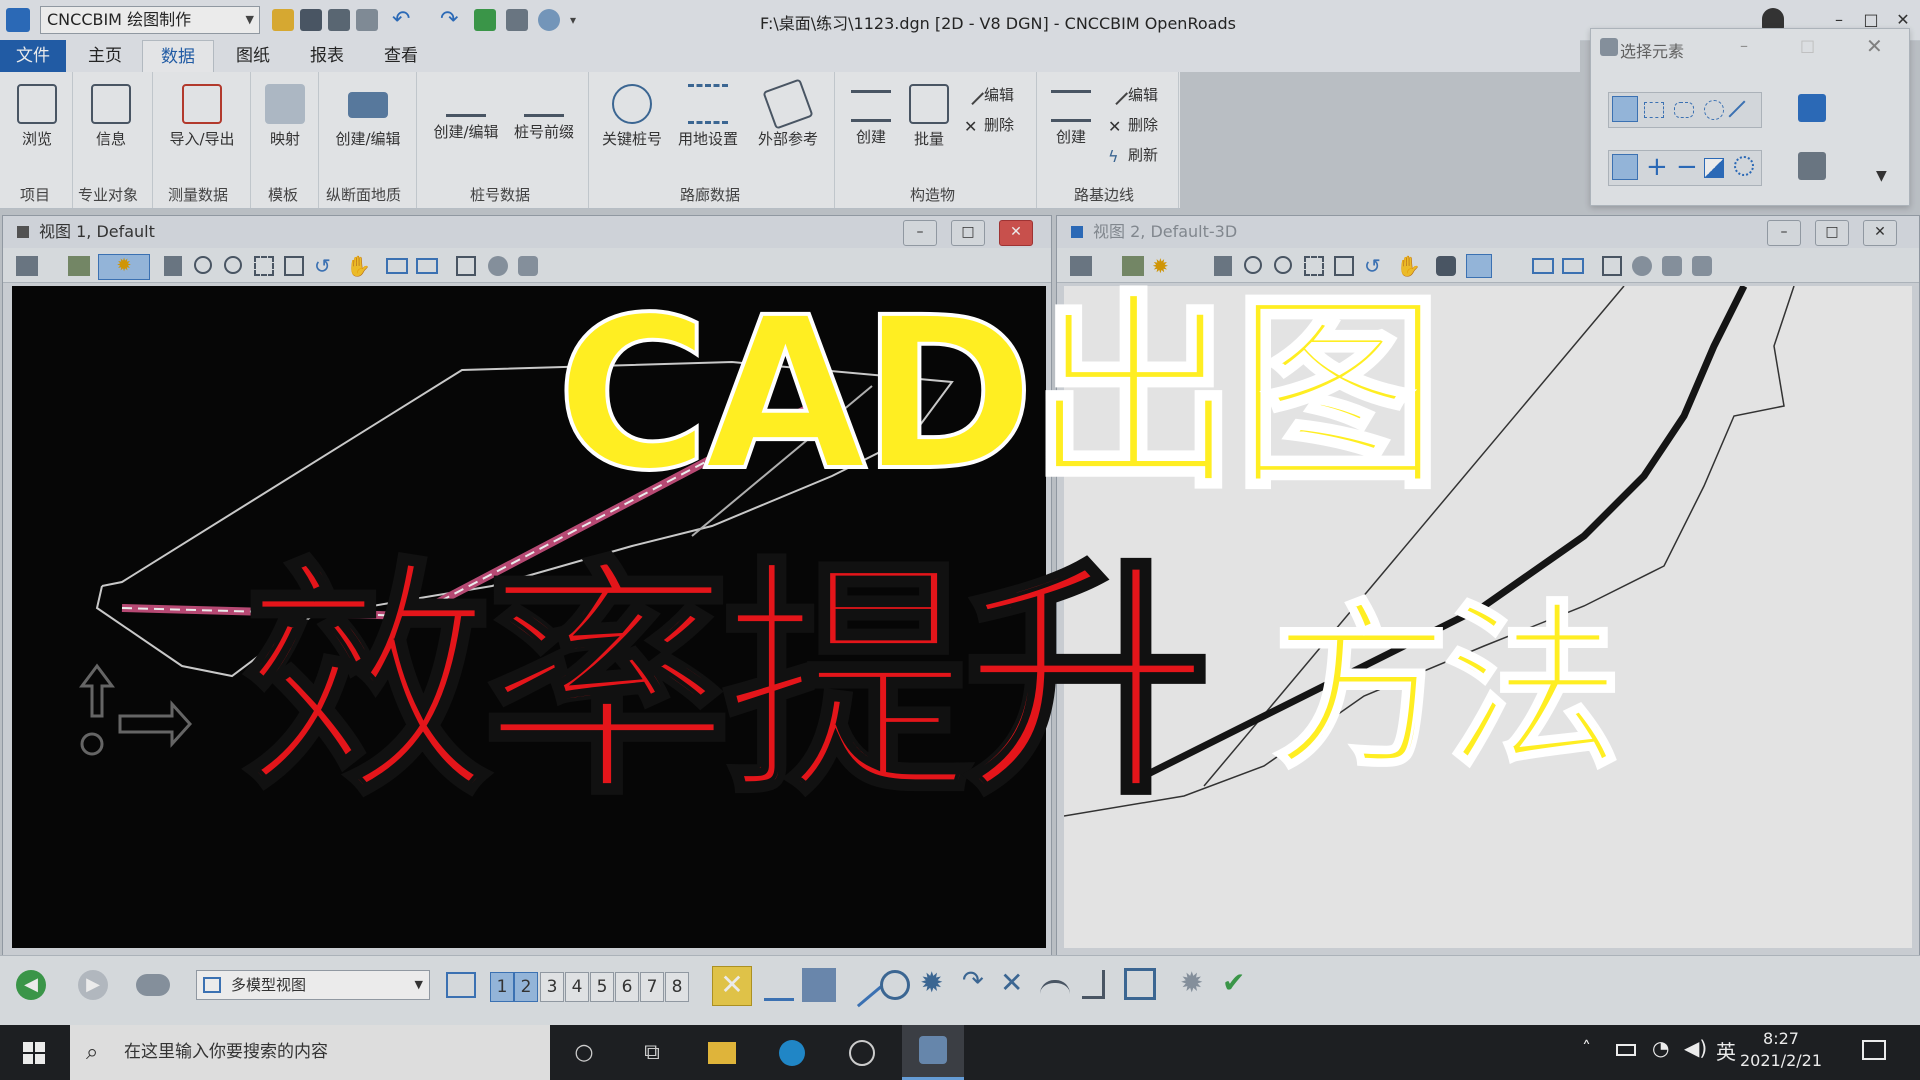 The height and width of the screenshot is (1080, 1920). What do you see at coordinates (34, 1053) in the screenshot?
I see `windows-start-icon` at bounding box center [34, 1053].